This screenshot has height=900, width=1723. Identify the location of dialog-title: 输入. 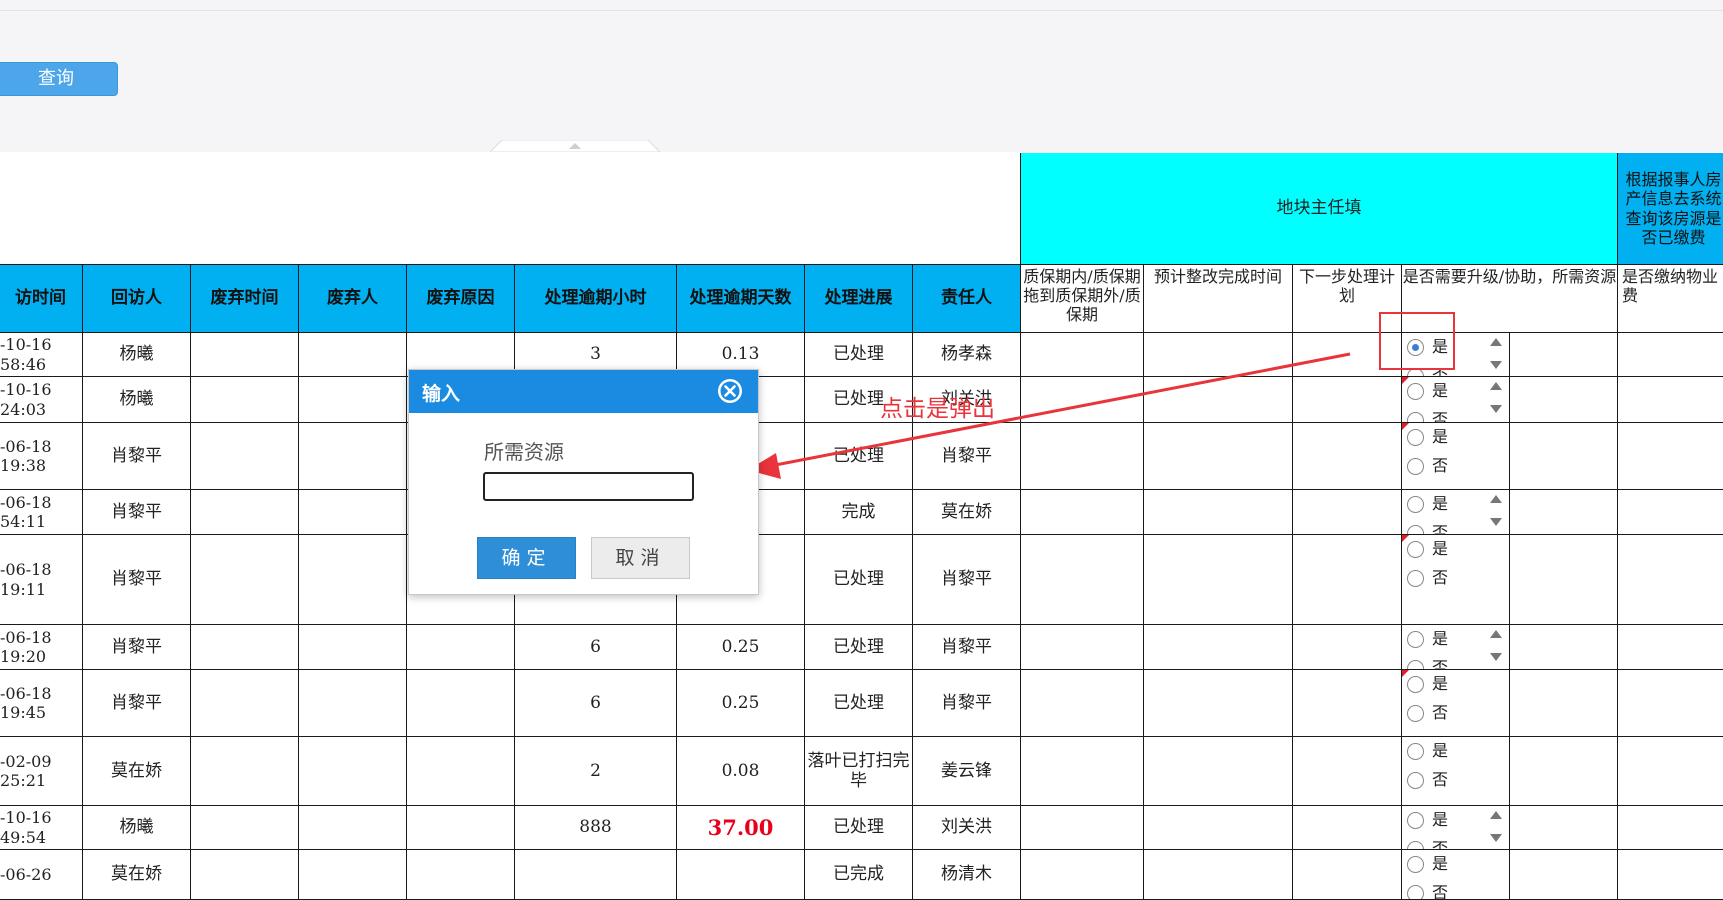
(441, 394).